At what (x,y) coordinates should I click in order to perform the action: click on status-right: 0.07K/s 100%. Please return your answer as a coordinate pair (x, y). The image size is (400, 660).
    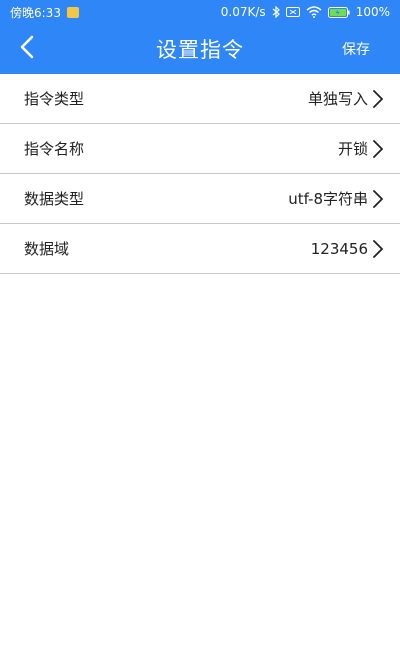
    Looking at the image, I should click on (305, 12).